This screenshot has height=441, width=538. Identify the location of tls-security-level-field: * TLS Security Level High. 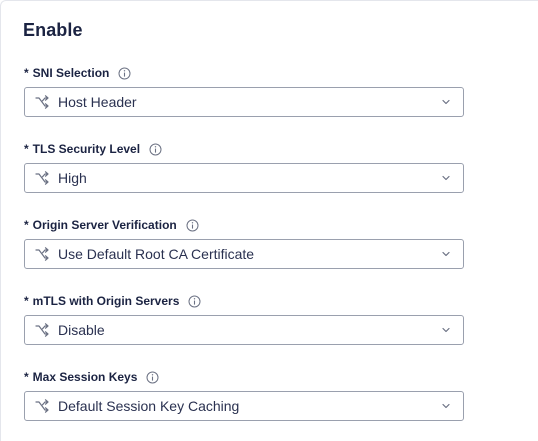
(244, 167).